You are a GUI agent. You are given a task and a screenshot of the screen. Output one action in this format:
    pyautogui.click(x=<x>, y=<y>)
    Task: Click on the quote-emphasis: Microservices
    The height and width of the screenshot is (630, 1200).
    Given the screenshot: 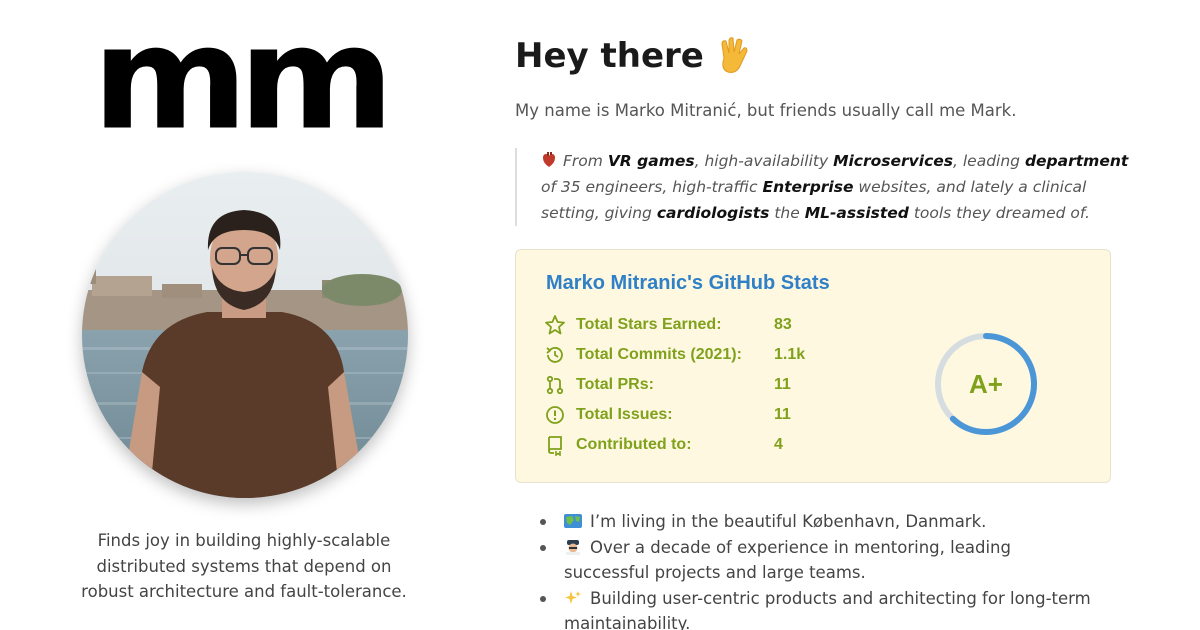 What is the action you would take?
    pyautogui.click(x=893, y=161)
    